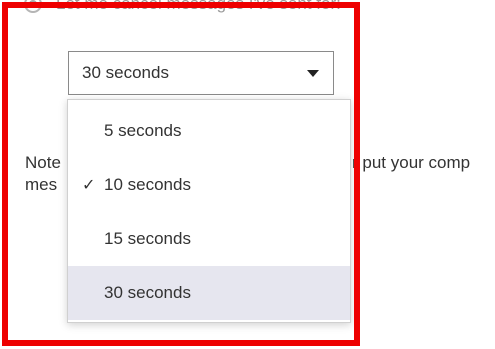 The image size is (495, 349). I want to click on dropdown-option-5-seconds: 5 seconds, so click(209, 131).